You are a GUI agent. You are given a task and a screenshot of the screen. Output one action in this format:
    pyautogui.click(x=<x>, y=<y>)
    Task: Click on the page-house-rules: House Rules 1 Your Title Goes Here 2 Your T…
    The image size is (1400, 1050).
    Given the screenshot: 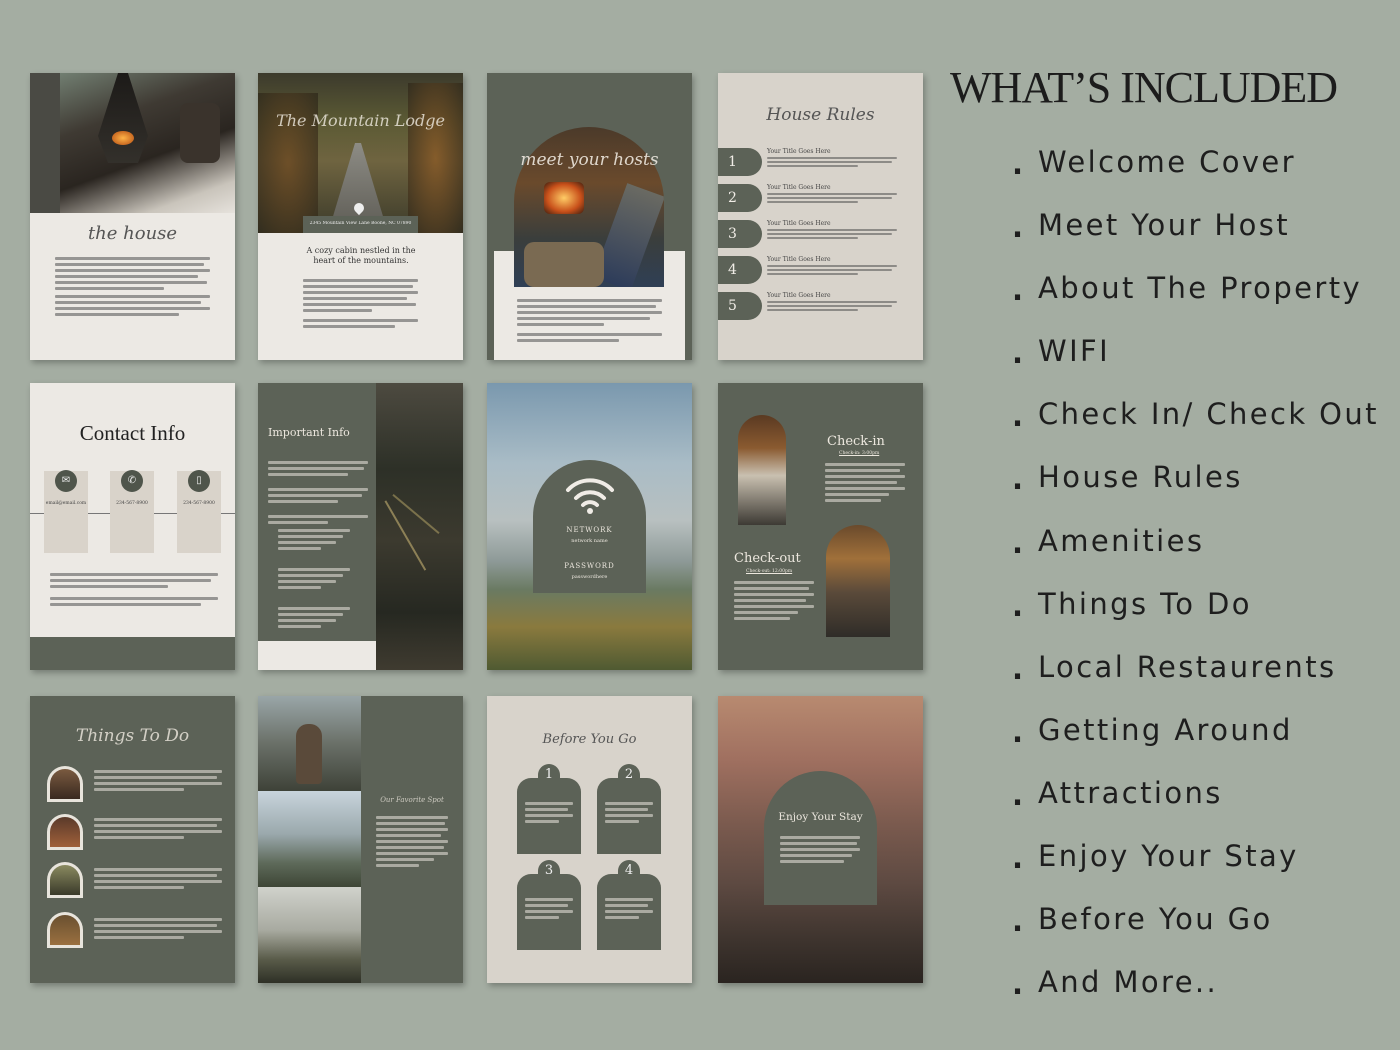 What is the action you would take?
    pyautogui.click(x=820, y=216)
    